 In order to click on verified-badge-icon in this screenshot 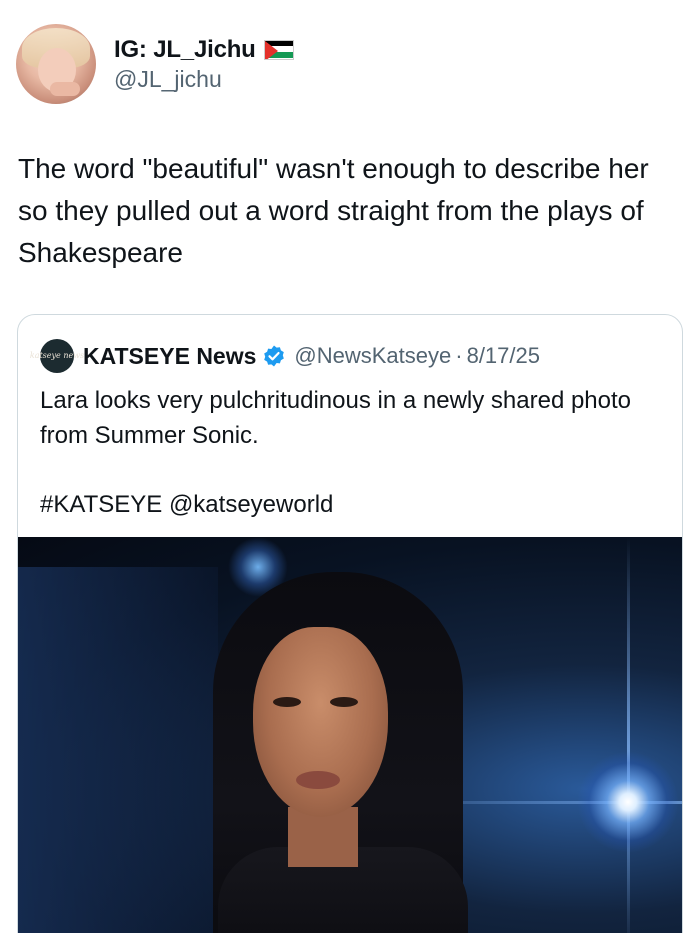, I will do `click(274, 356)`.